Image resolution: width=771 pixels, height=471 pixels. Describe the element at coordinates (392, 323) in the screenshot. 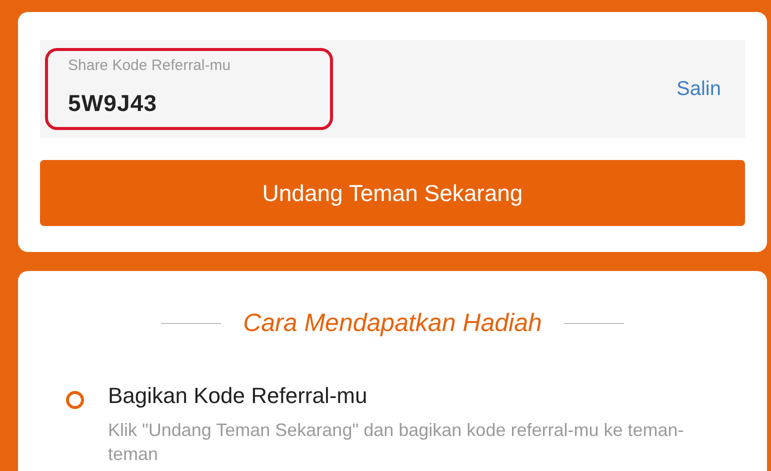

I see `section-title: Cara Mendapatkan Hadiah` at that location.